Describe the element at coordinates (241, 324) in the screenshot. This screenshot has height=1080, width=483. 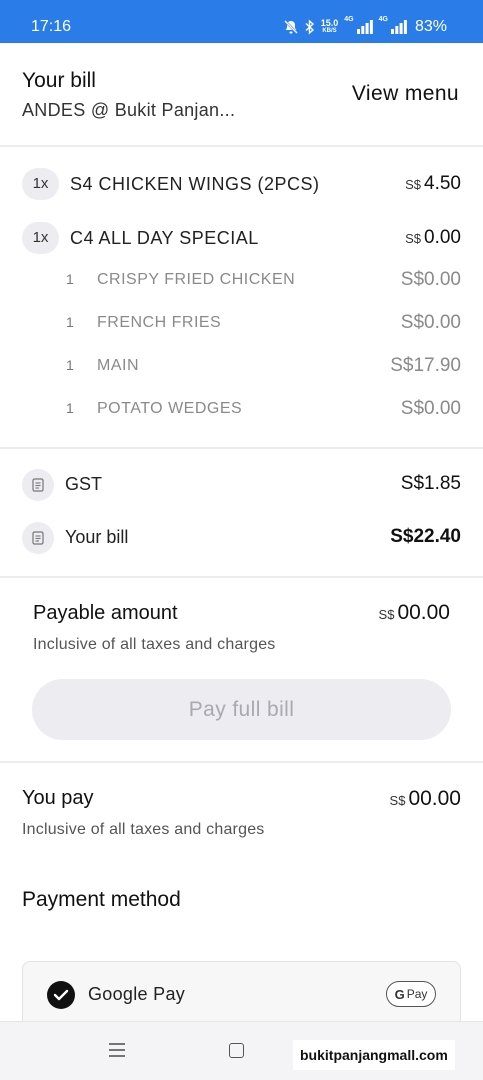
I see `sub-item: 1 FRENCH FRIES S$0.00` at that location.